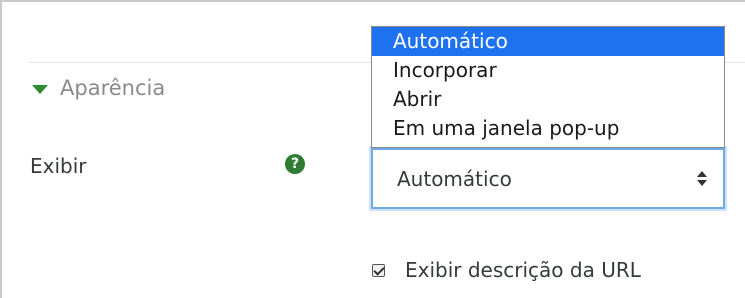  I want to click on appearance-section-toggle: Aparência, so click(98, 88).